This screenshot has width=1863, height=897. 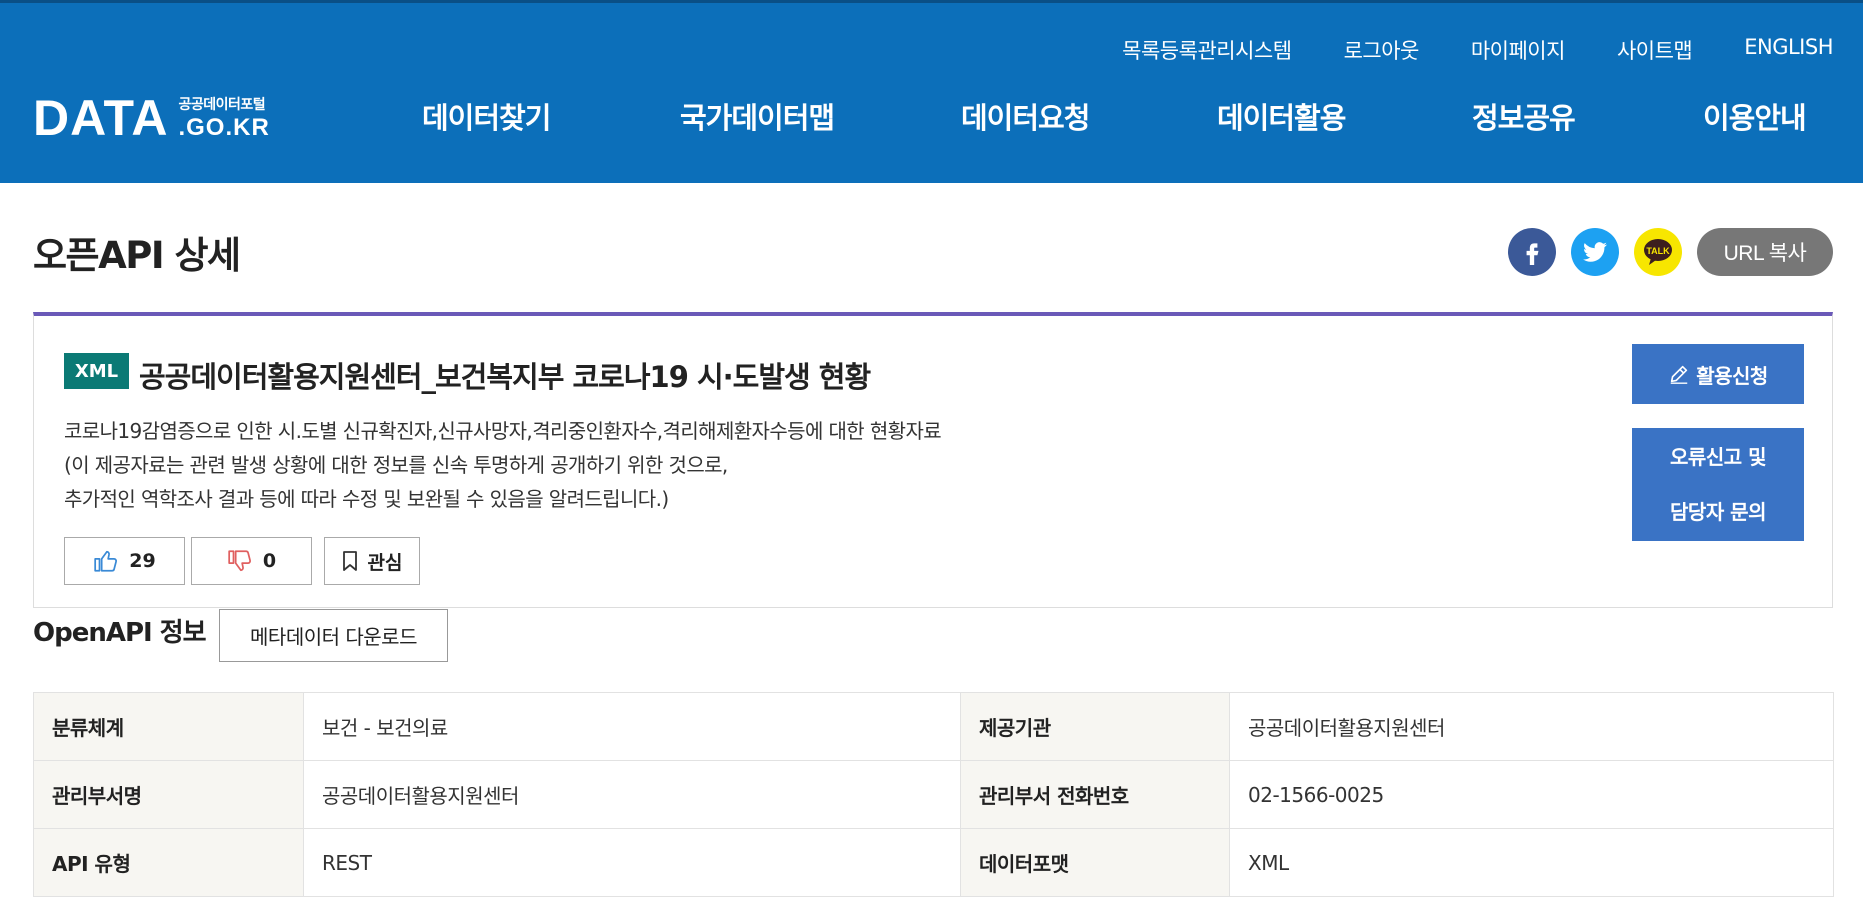 I want to click on favorite-button: 관심, so click(x=372, y=561).